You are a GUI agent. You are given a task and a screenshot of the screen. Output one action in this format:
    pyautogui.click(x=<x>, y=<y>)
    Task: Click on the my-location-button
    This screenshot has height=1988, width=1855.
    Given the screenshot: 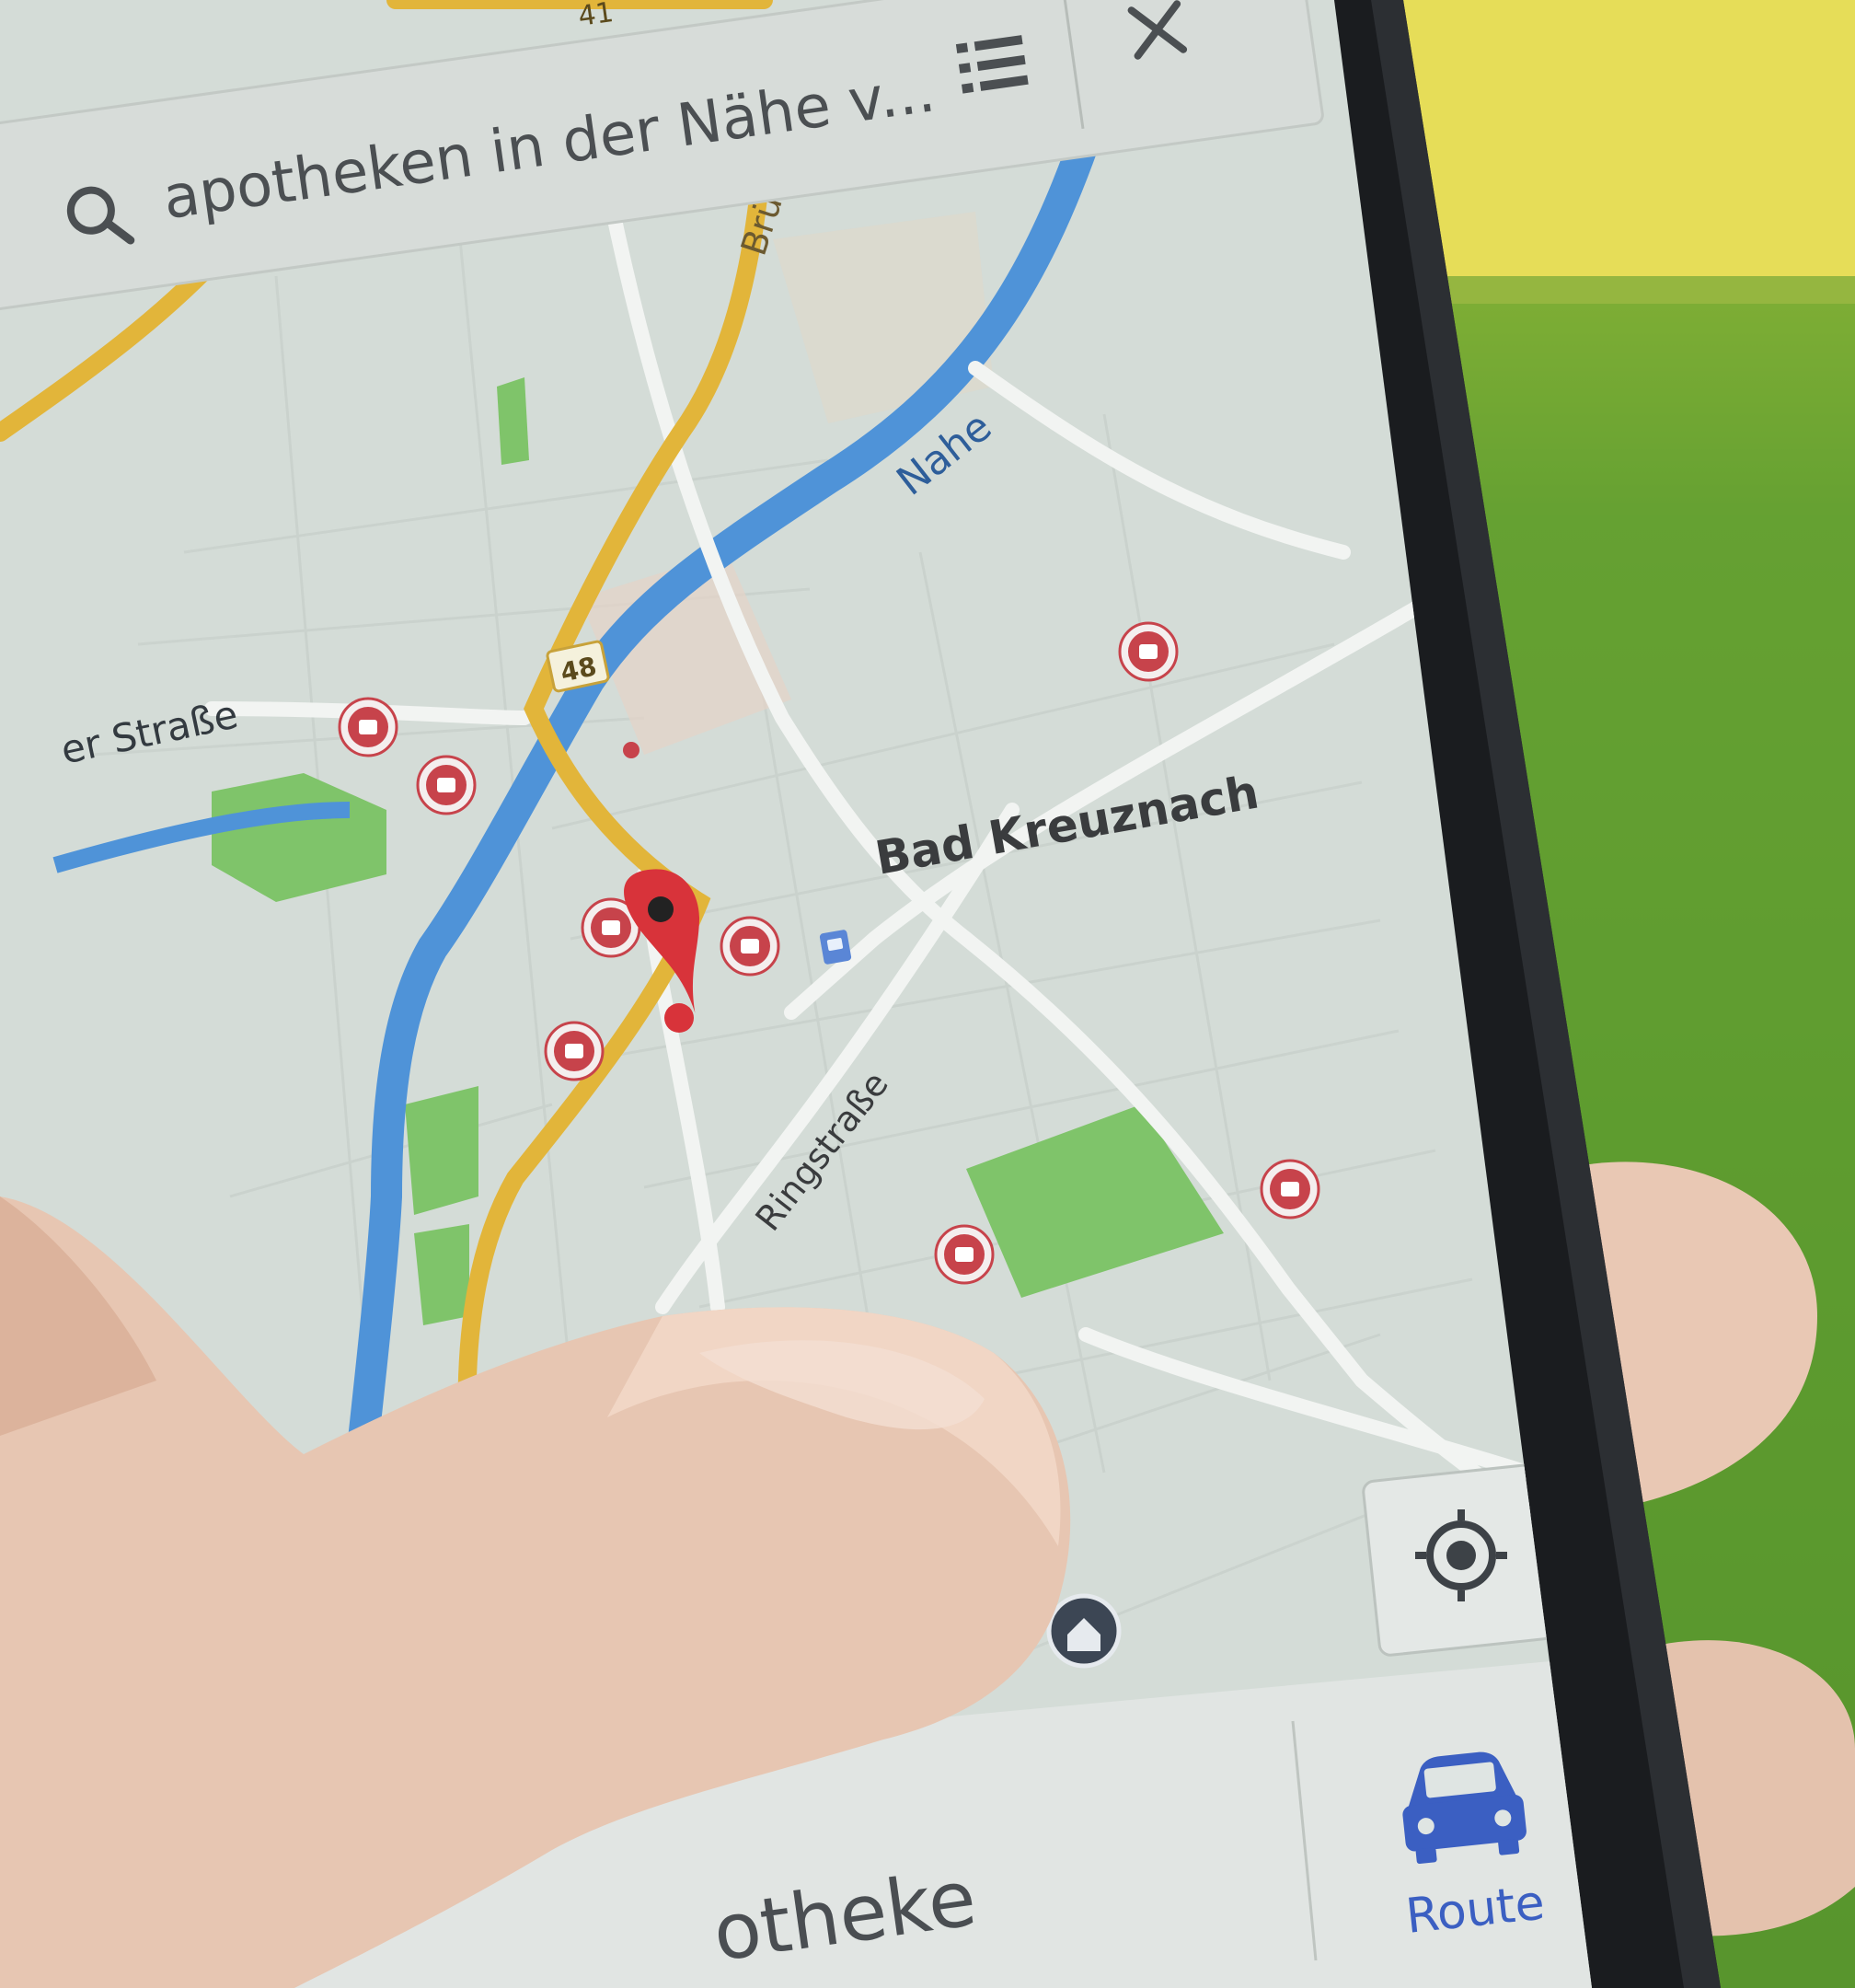 What is the action you would take?
    pyautogui.click(x=1458, y=1560)
    